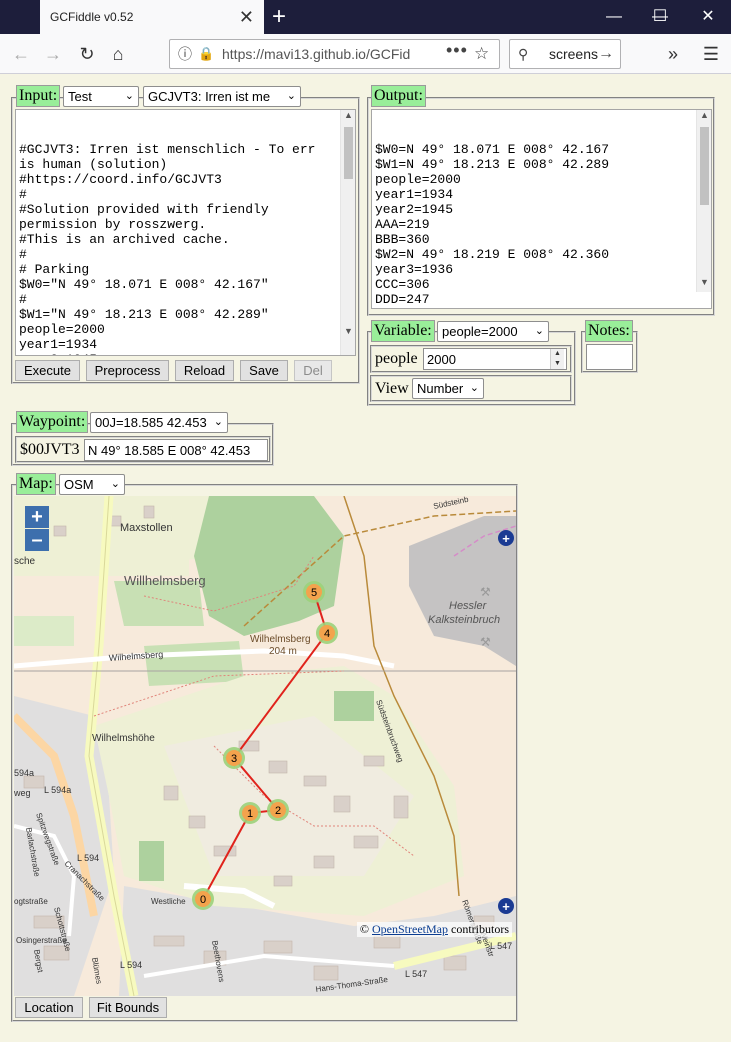 This screenshot has height=1042, width=731. What do you see at coordinates (569, 54) in the screenshot?
I see `search-input: screens` at bounding box center [569, 54].